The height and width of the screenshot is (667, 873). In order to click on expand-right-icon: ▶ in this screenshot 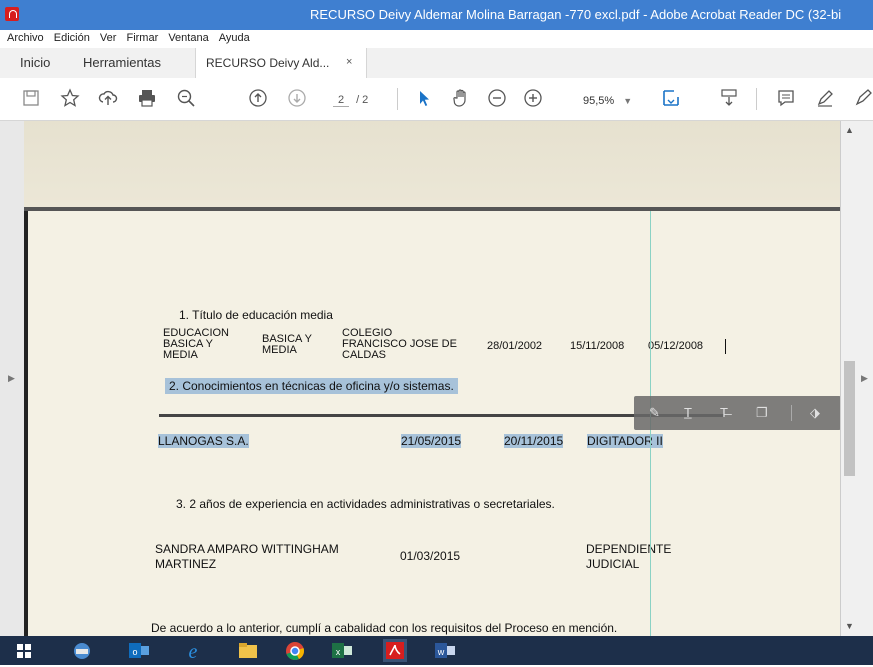, I will do `click(864, 378)`.